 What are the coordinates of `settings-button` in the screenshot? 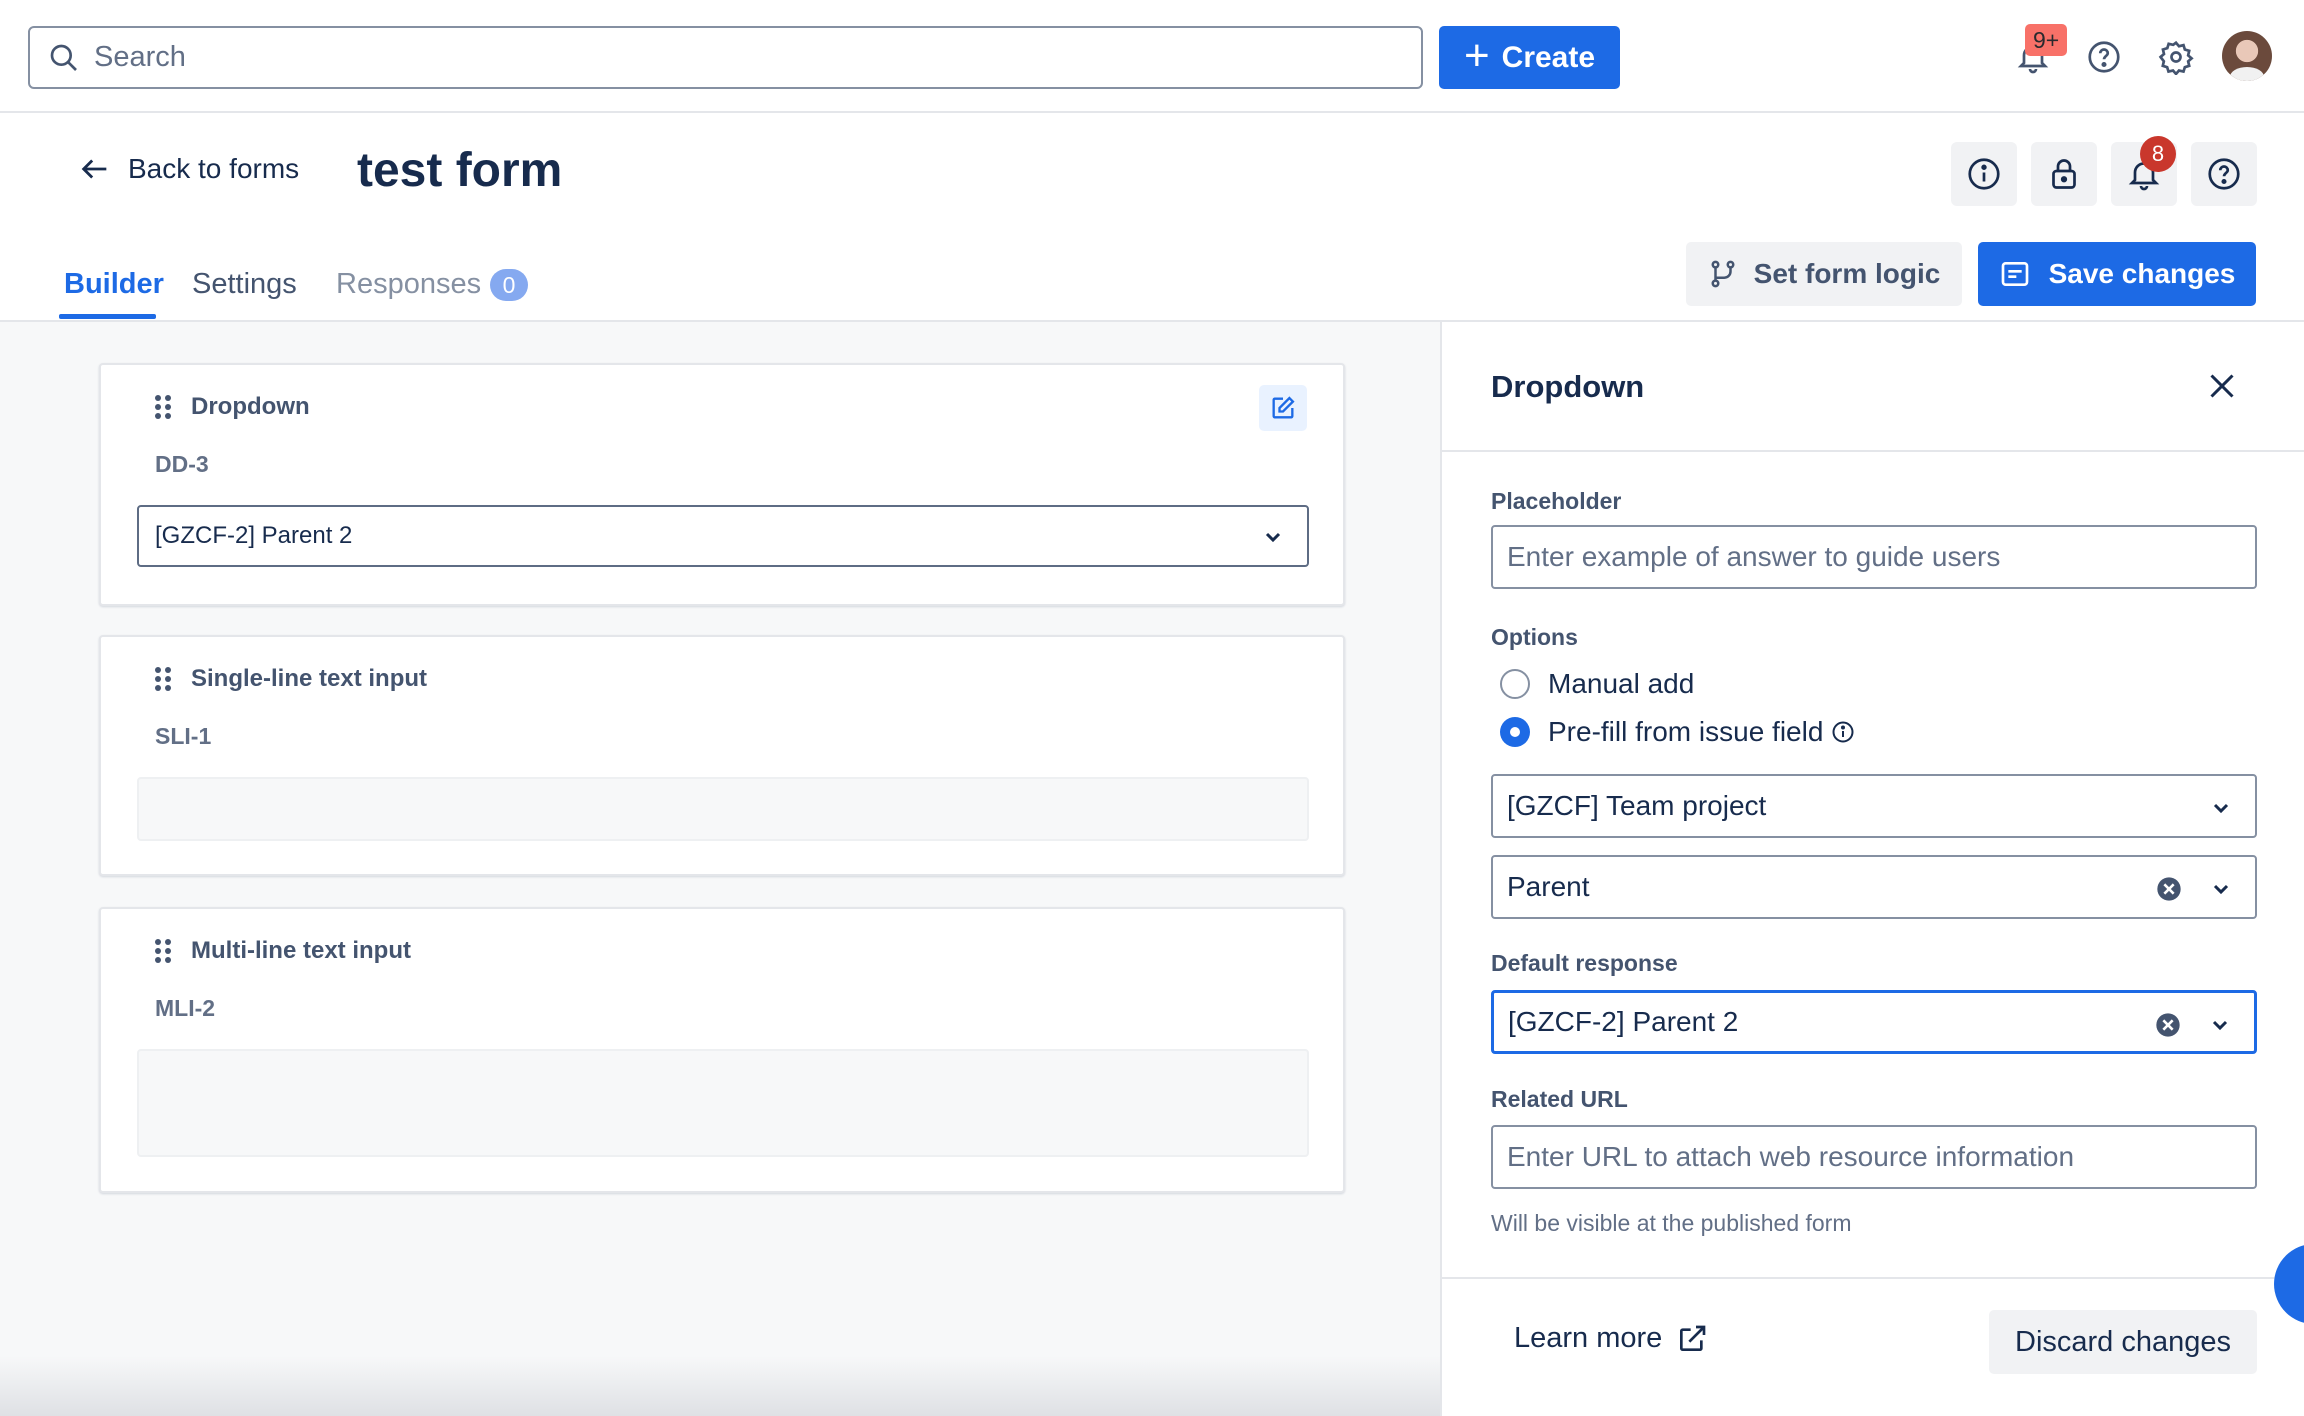 It's located at (2176, 57).